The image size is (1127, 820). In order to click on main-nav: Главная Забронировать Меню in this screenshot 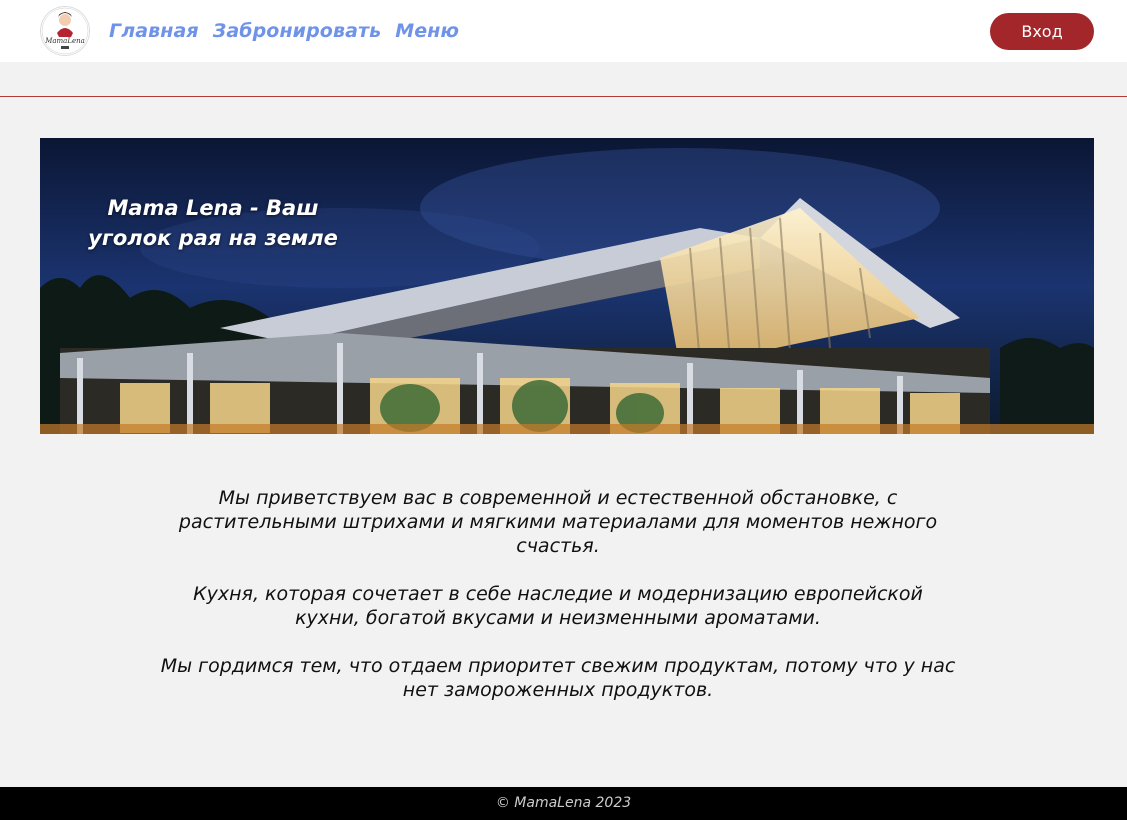, I will do `click(284, 31)`.